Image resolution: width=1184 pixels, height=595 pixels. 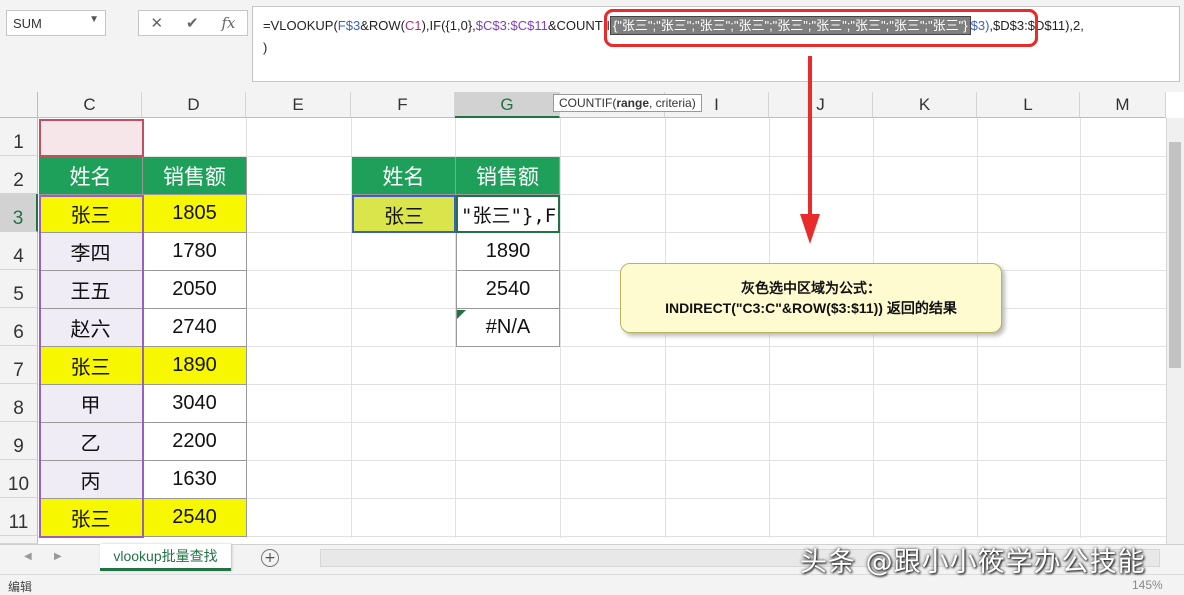 What do you see at coordinates (19, 403) in the screenshot?
I see `row-header: 8` at bounding box center [19, 403].